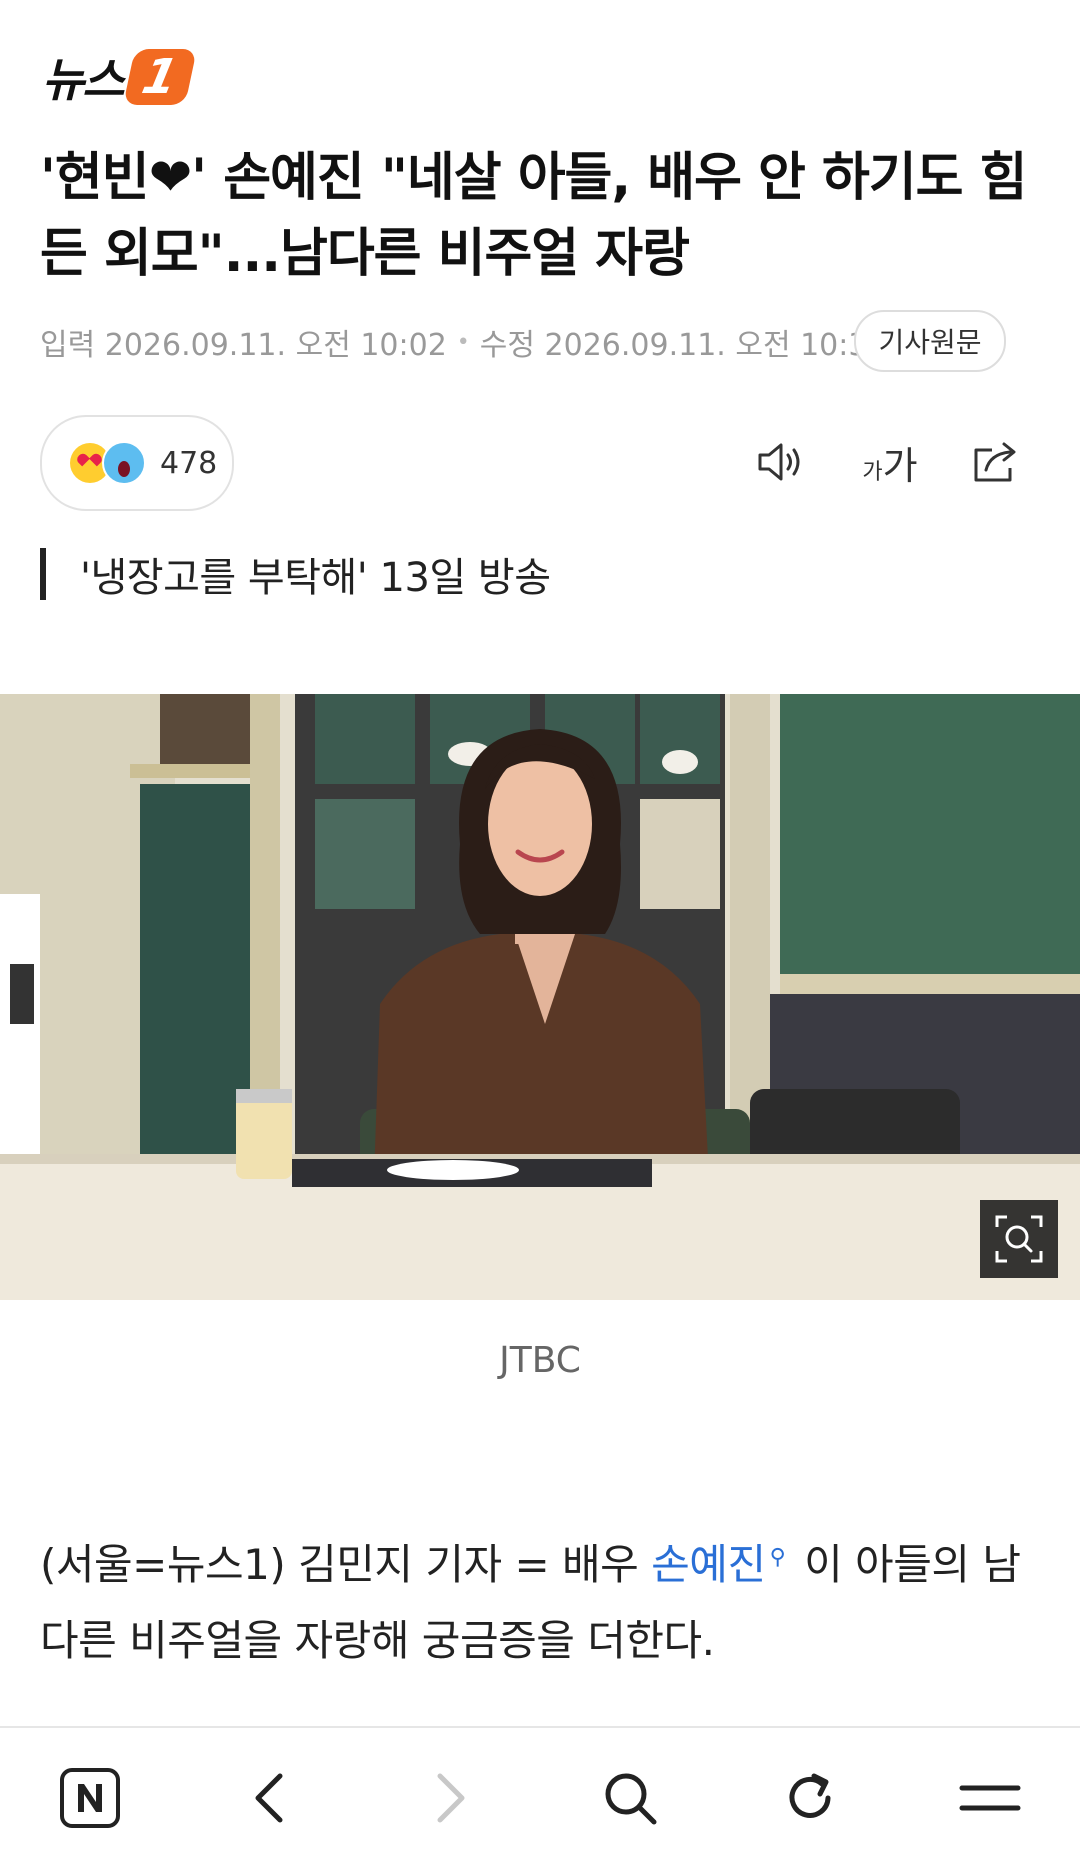 The height and width of the screenshot is (1858, 1080). I want to click on surprised-emoji-icon, so click(124, 463).